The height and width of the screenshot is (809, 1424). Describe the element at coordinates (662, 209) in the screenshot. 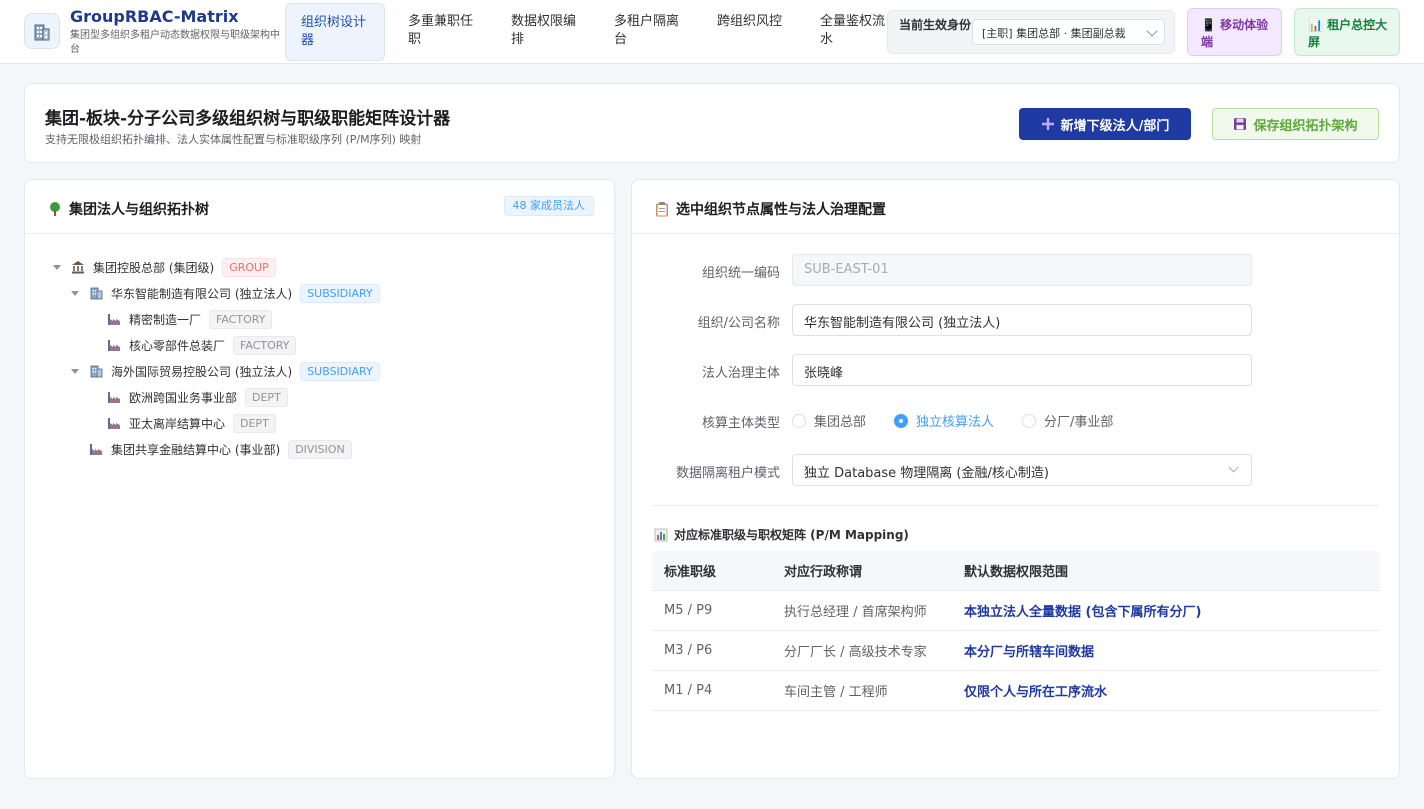

I see `clipboard-icon` at that location.